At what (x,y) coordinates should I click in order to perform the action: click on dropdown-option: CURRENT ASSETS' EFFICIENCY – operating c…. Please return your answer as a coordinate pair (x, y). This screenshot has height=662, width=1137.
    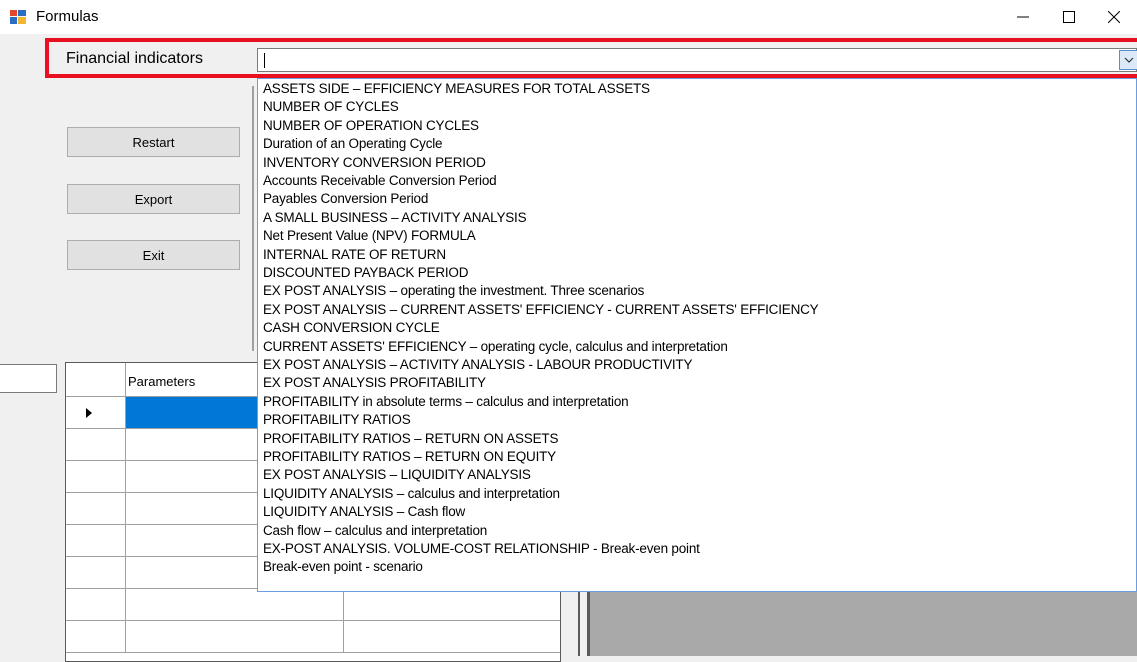
    Looking at the image, I should click on (495, 347).